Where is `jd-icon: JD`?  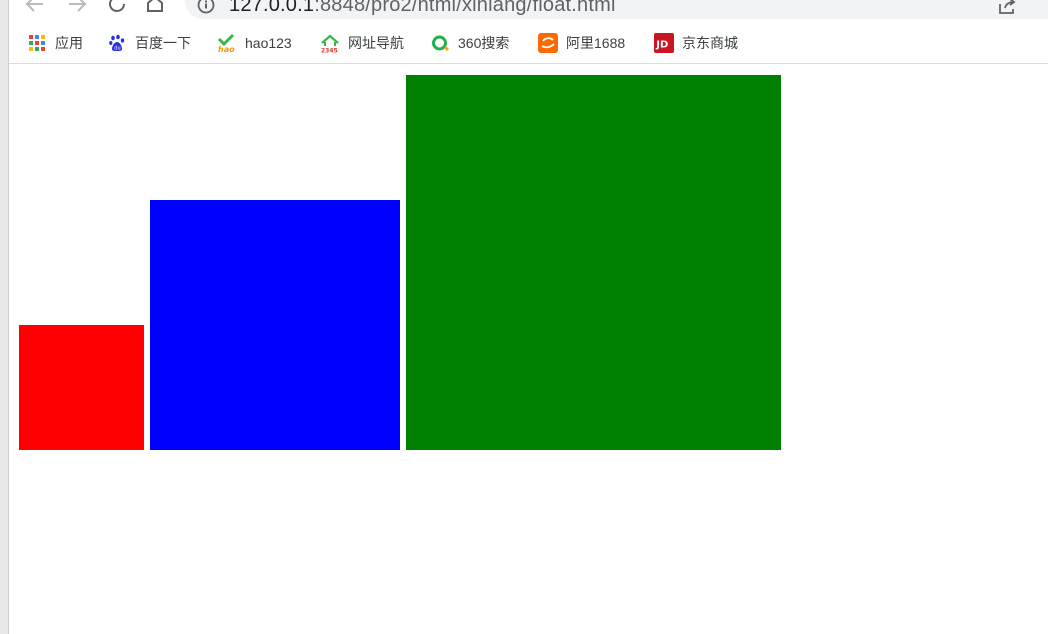
jd-icon: JD is located at coordinates (664, 43).